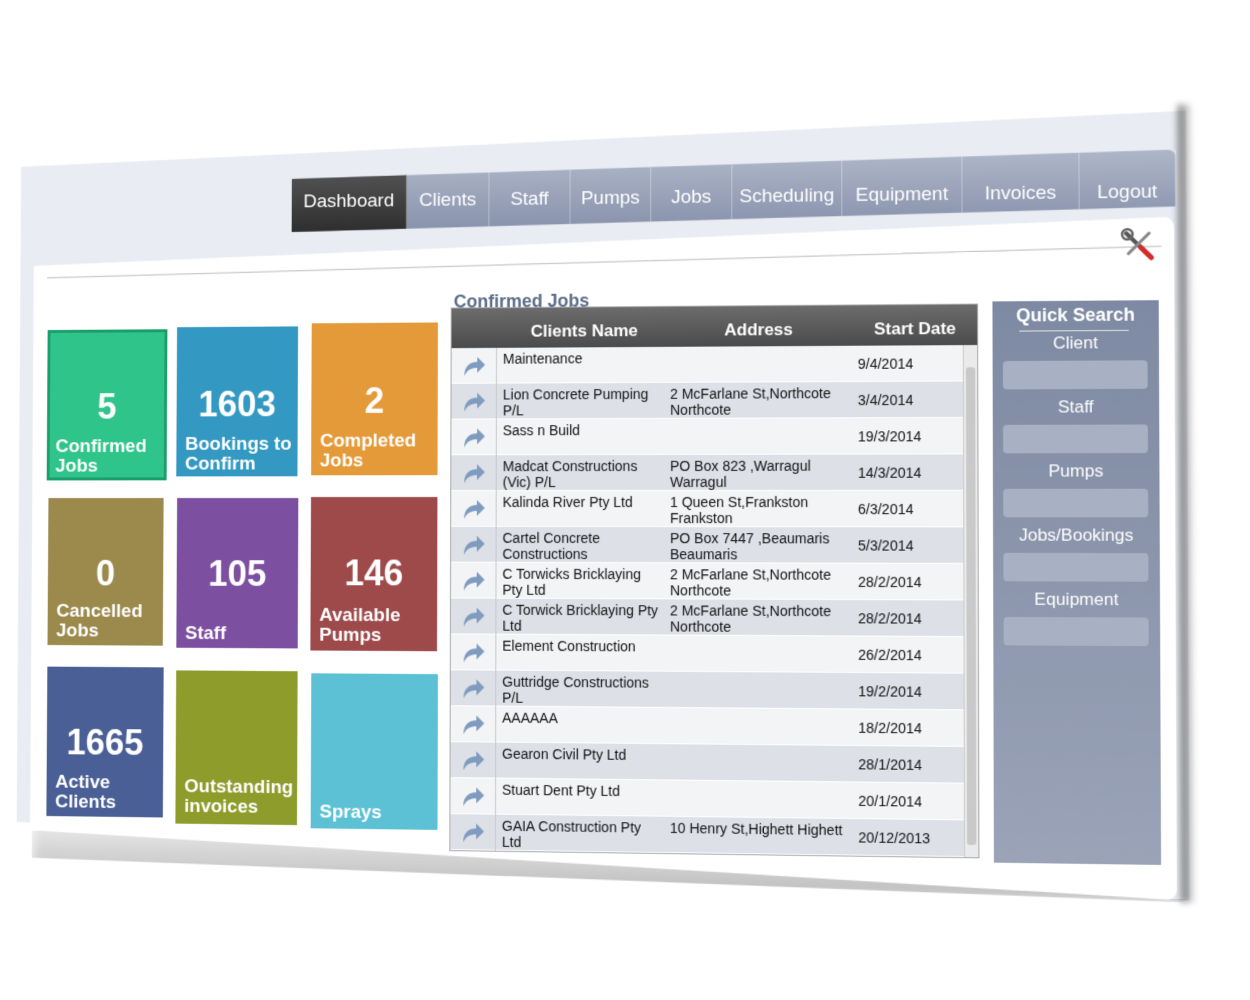  Describe the element at coordinates (1075, 374) in the screenshot. I see `quick-search-input-client` at that location.